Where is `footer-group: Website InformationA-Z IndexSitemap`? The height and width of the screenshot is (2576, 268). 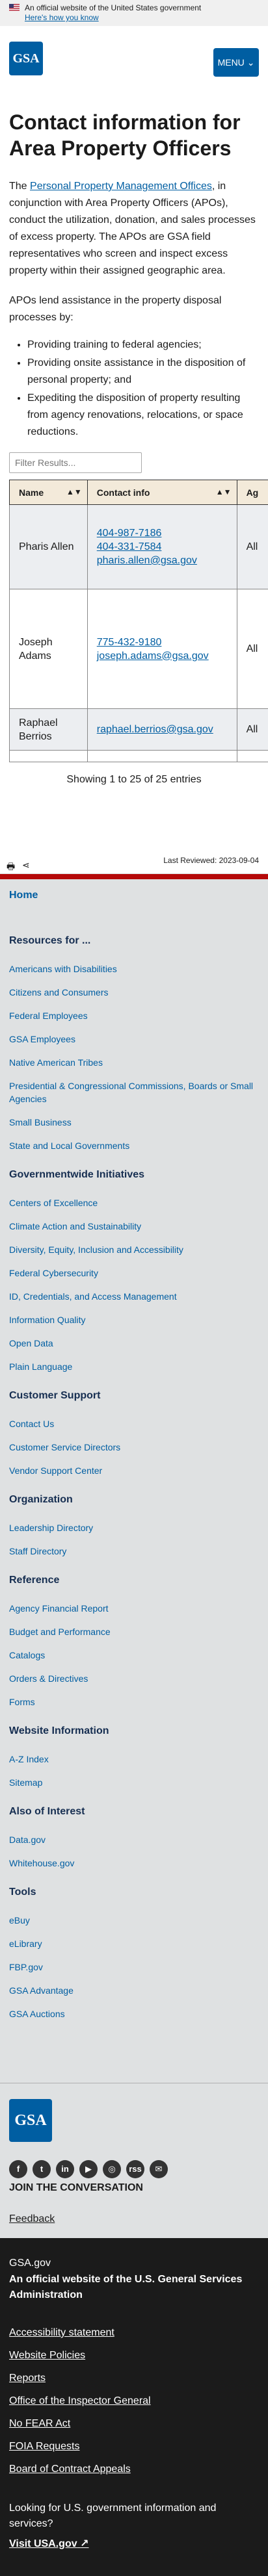 footer-group: Website InformationA-Z IndexSitemap is located at coordinates (134, 1757).